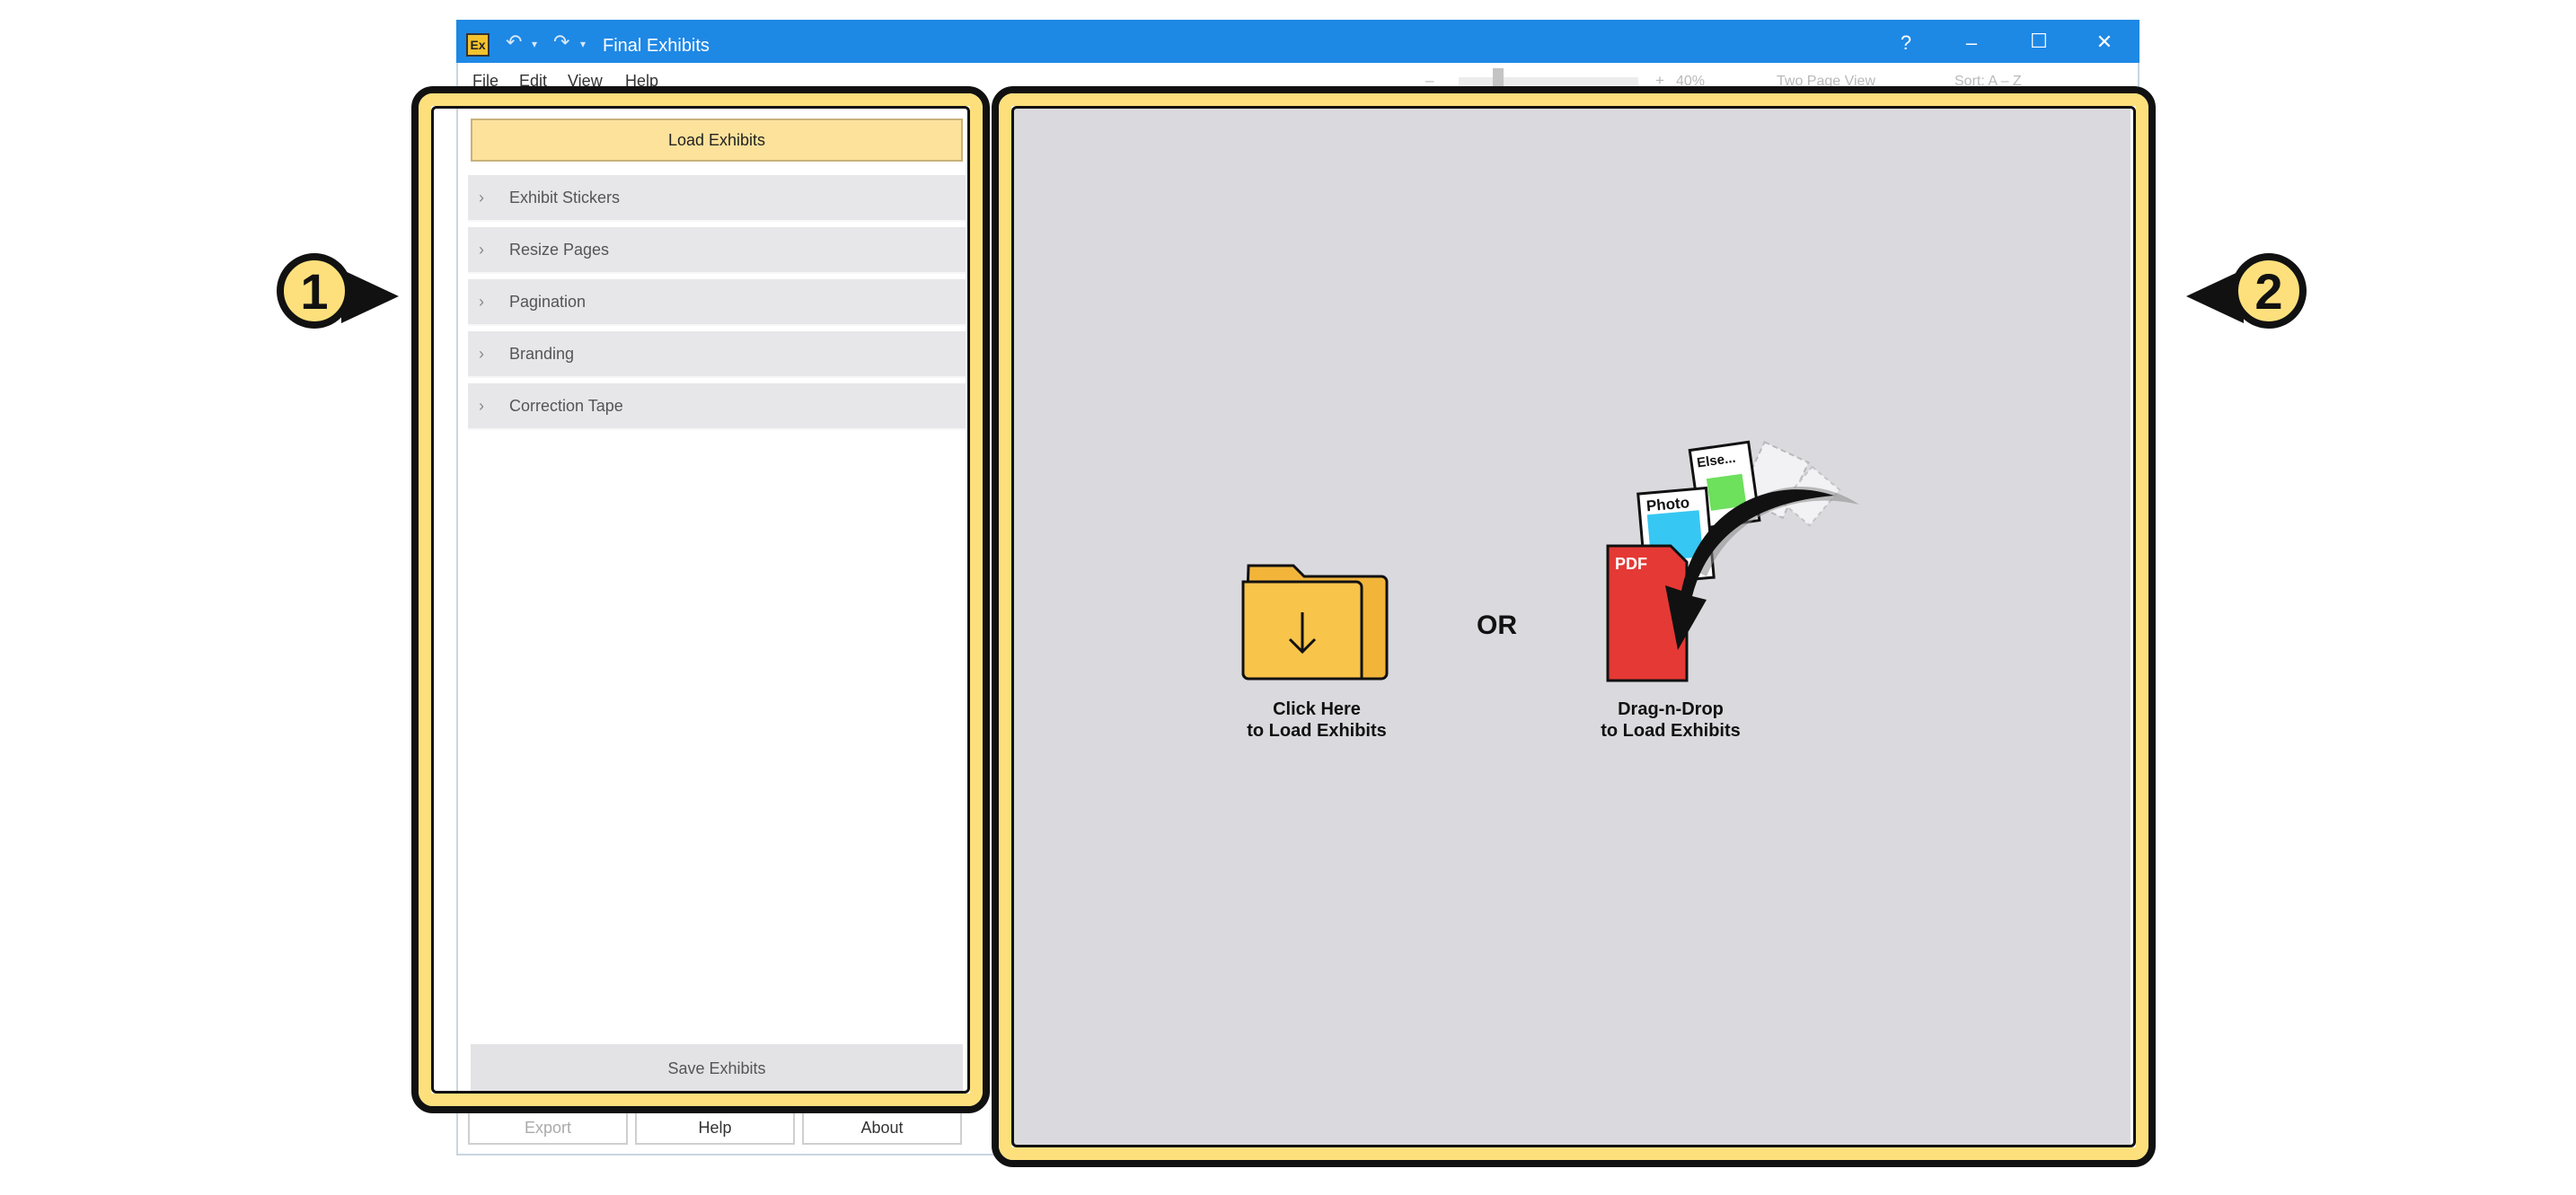  What do you see at coordinates (2269, 291) in the screenshot?
I see `callout-badge-2: 2` at bounding box center [2269, 291].